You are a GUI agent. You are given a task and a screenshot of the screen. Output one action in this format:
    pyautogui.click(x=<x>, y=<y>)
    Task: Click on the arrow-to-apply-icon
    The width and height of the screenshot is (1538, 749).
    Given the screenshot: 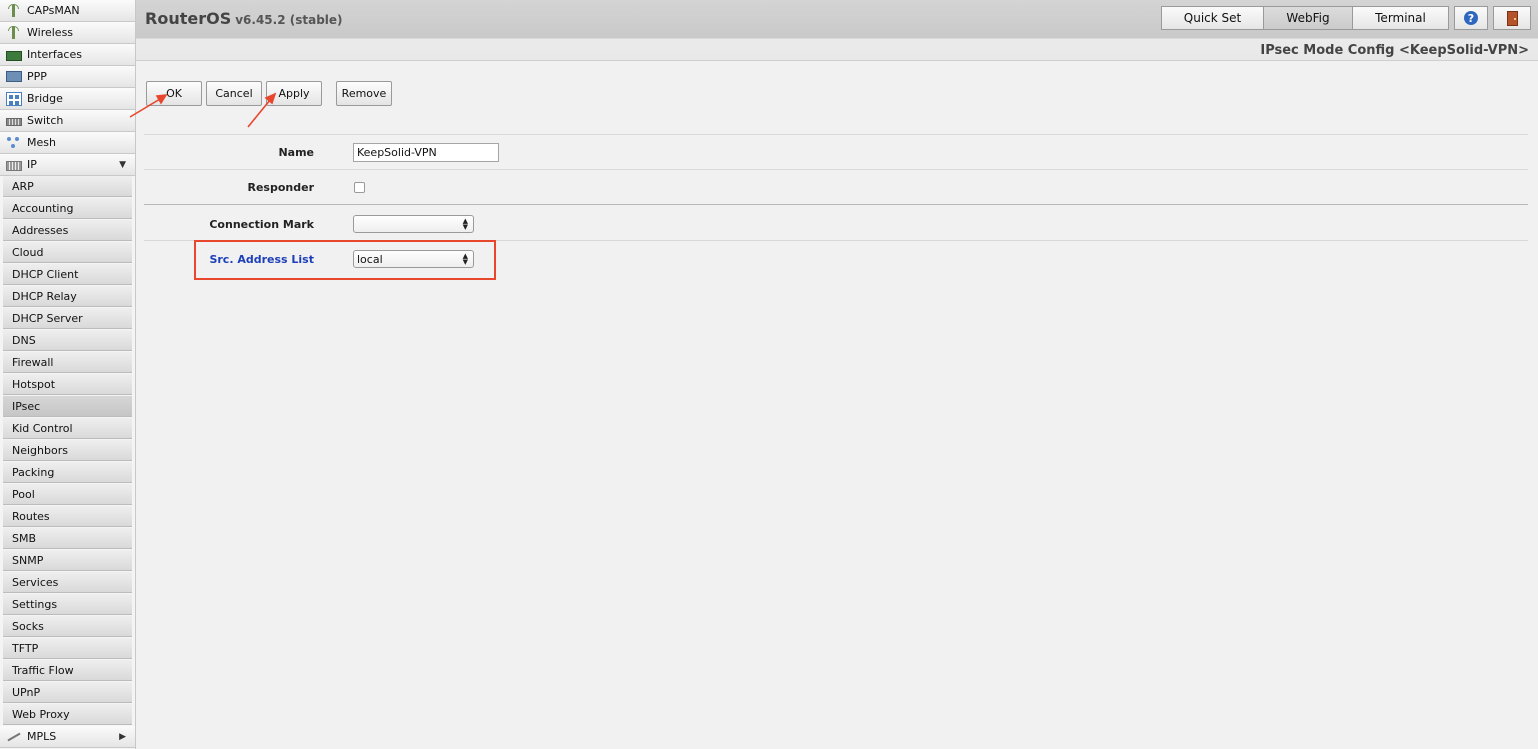 What is the action you would take?
    pyautogui.click(x=262, y=110)
    